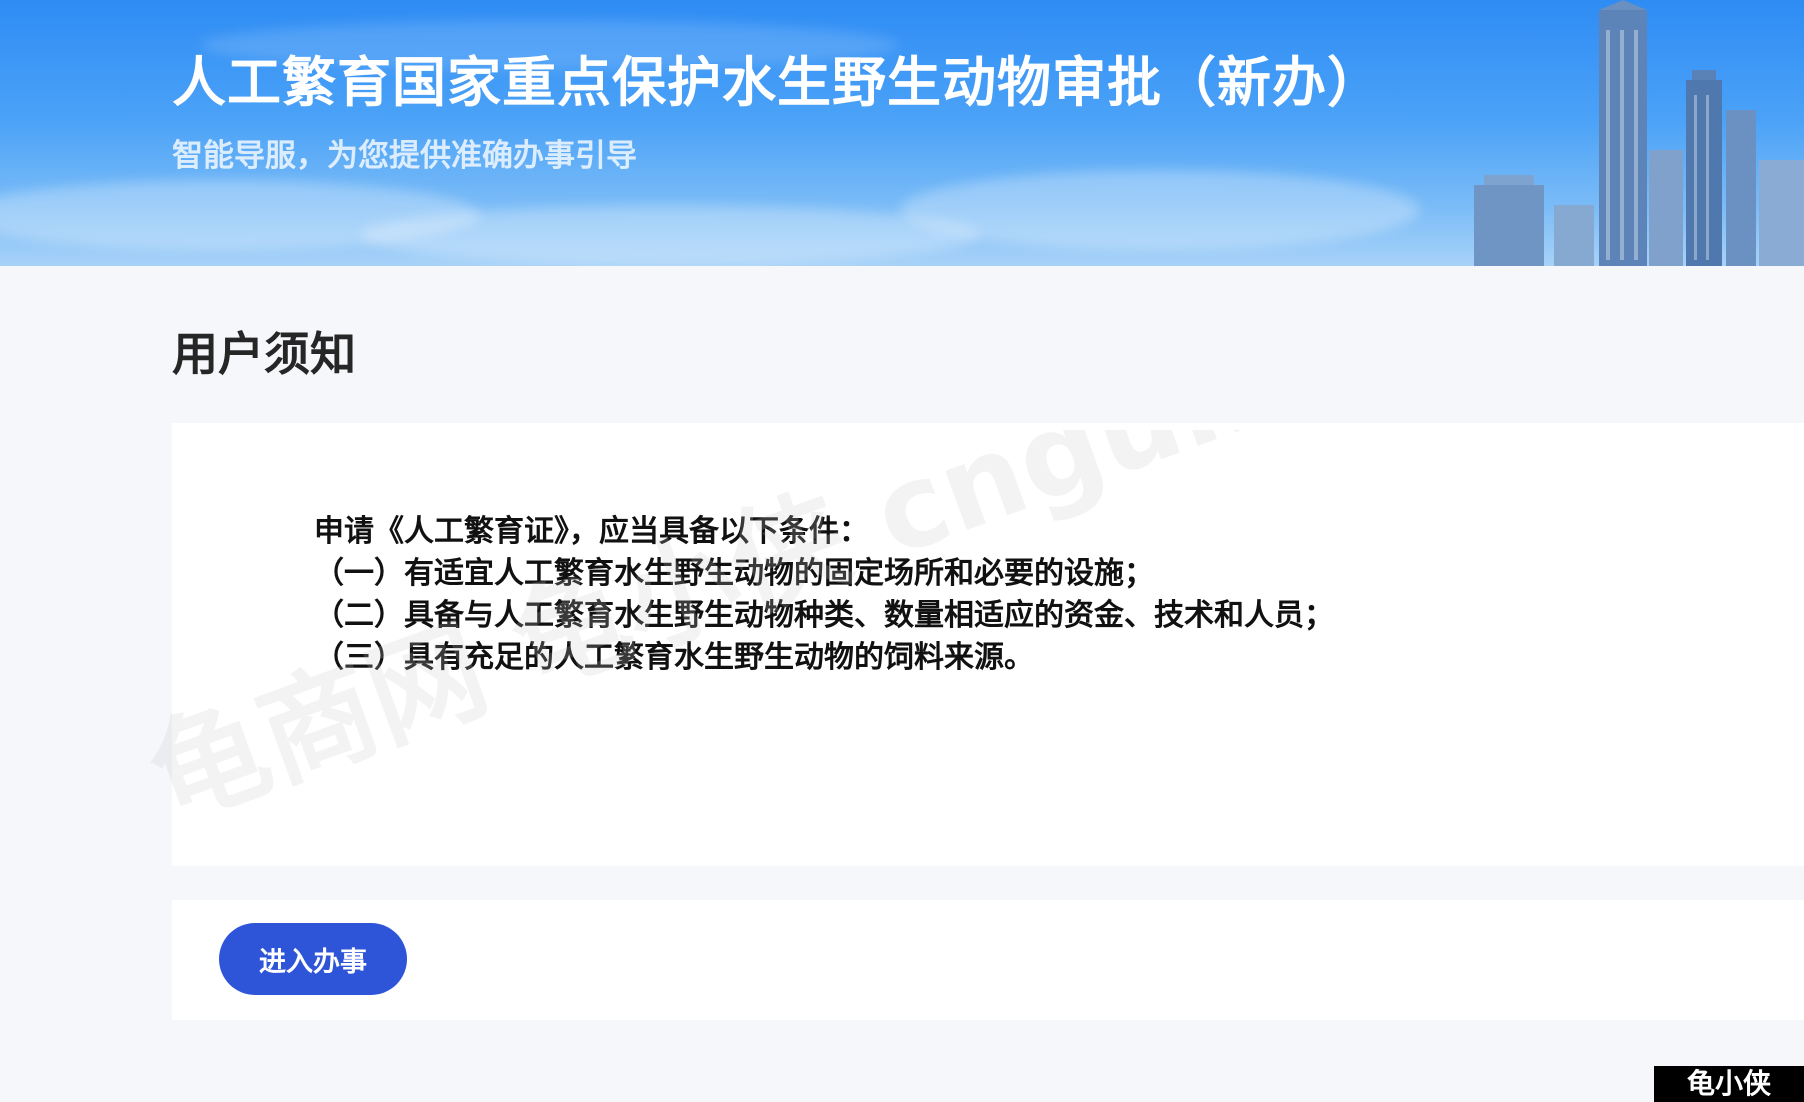 This screenshot has width=1804, height=1102. Describe the element at coordinates (777, 82) in the screenshot. I see `page-title: 人工繁育国家重点保护水生野生动物审批（新办）` at that location.